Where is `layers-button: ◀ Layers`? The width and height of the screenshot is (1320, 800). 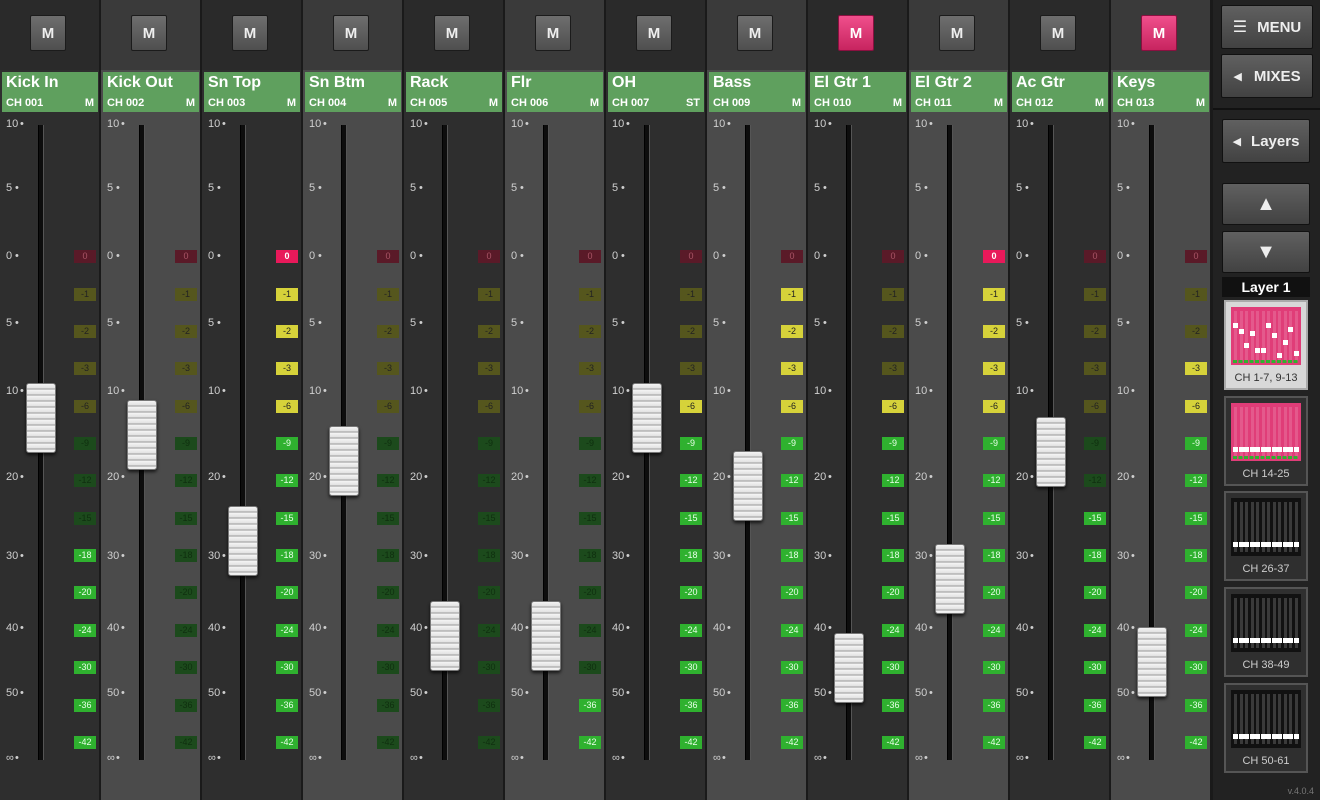
layers-button: ◀ Layers is located at coordinates (1266, 141).